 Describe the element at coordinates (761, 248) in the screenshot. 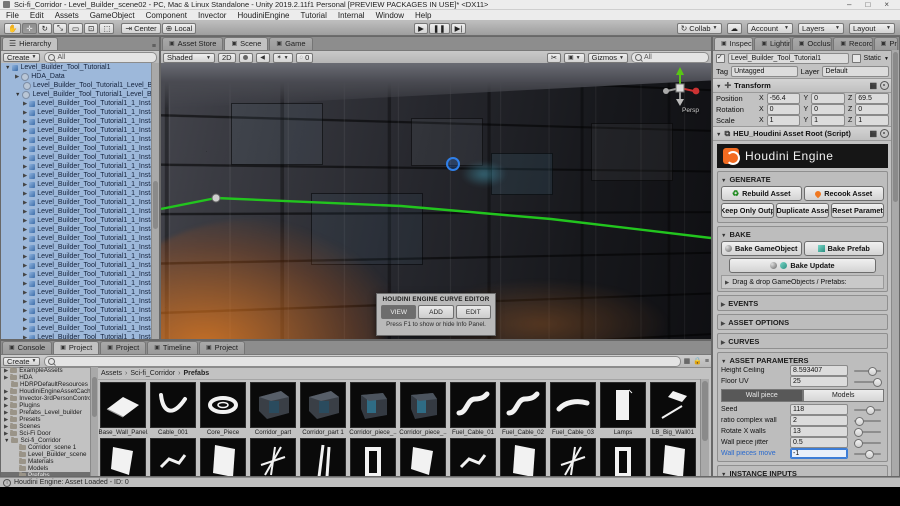

I see `bake-gameobject-button: Bake GameObject` at that location.